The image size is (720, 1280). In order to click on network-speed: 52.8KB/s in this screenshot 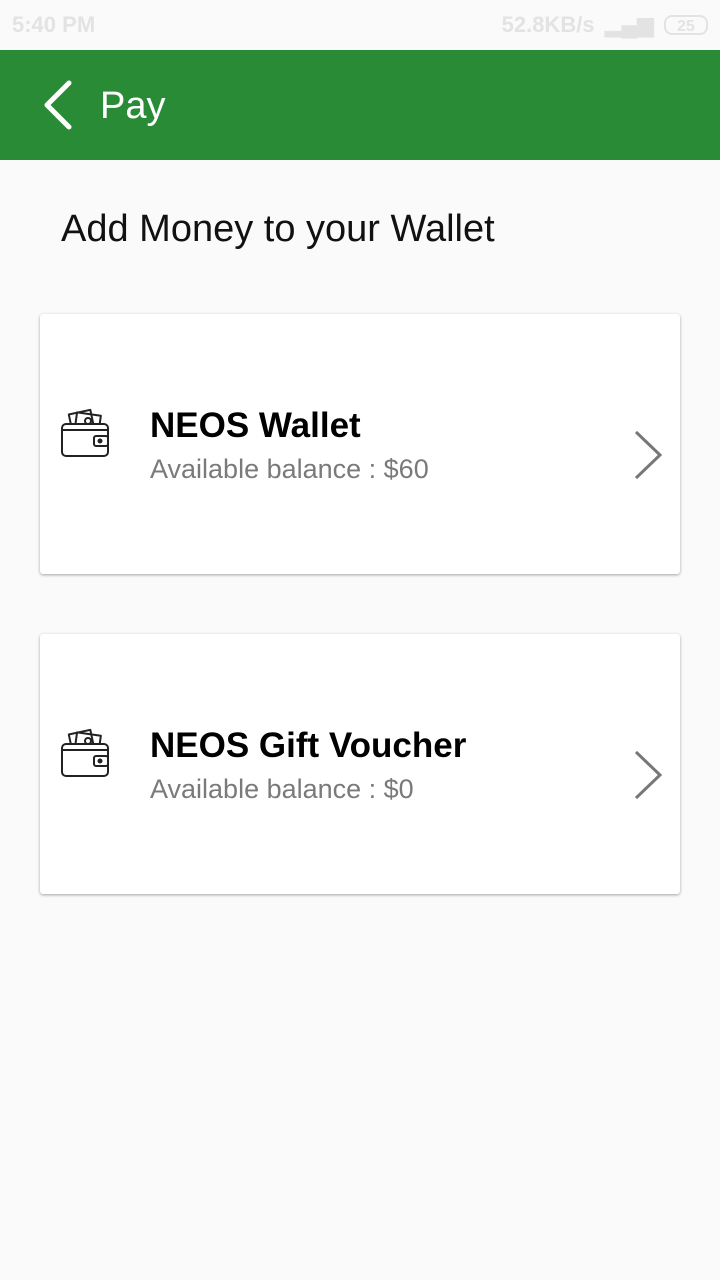, I will do `click(548, 24)`.